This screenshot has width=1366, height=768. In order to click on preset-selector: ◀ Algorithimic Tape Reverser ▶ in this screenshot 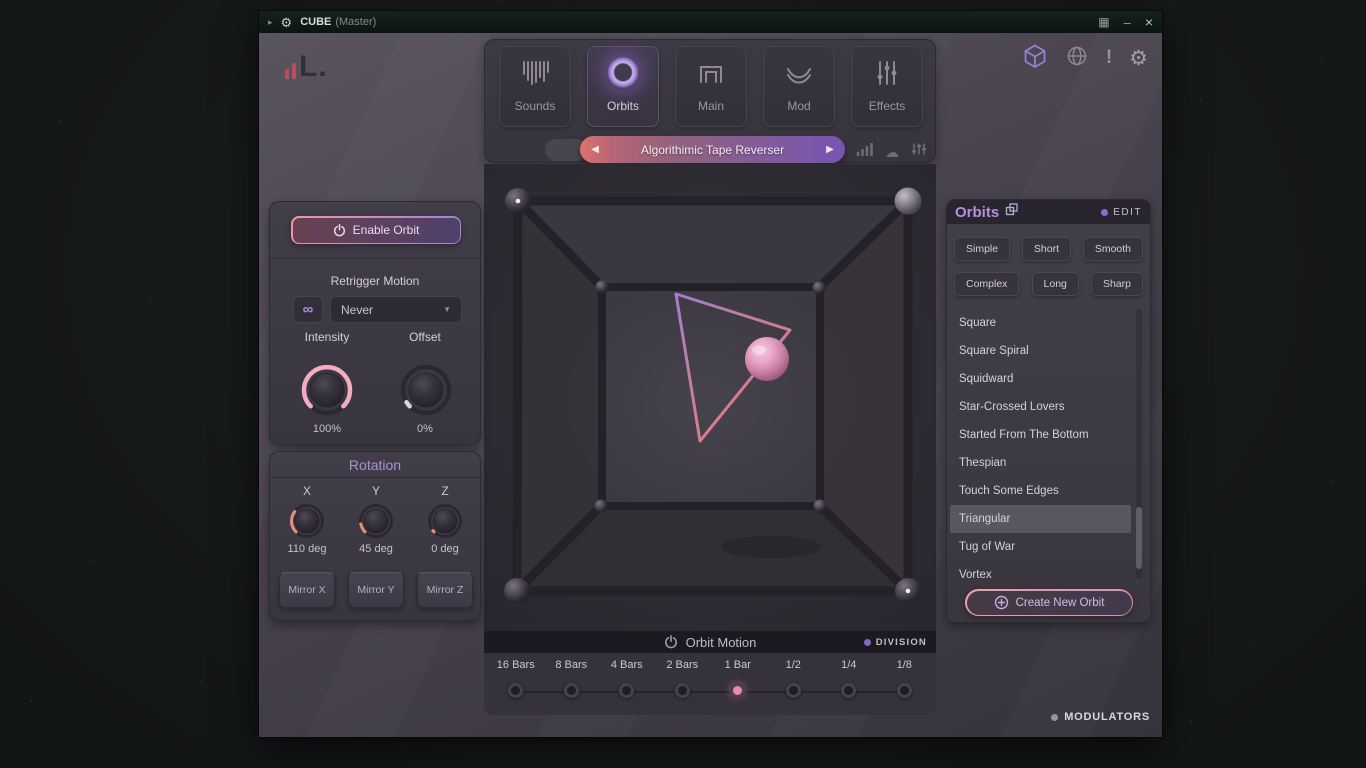, I will do `click(712, 149)`.